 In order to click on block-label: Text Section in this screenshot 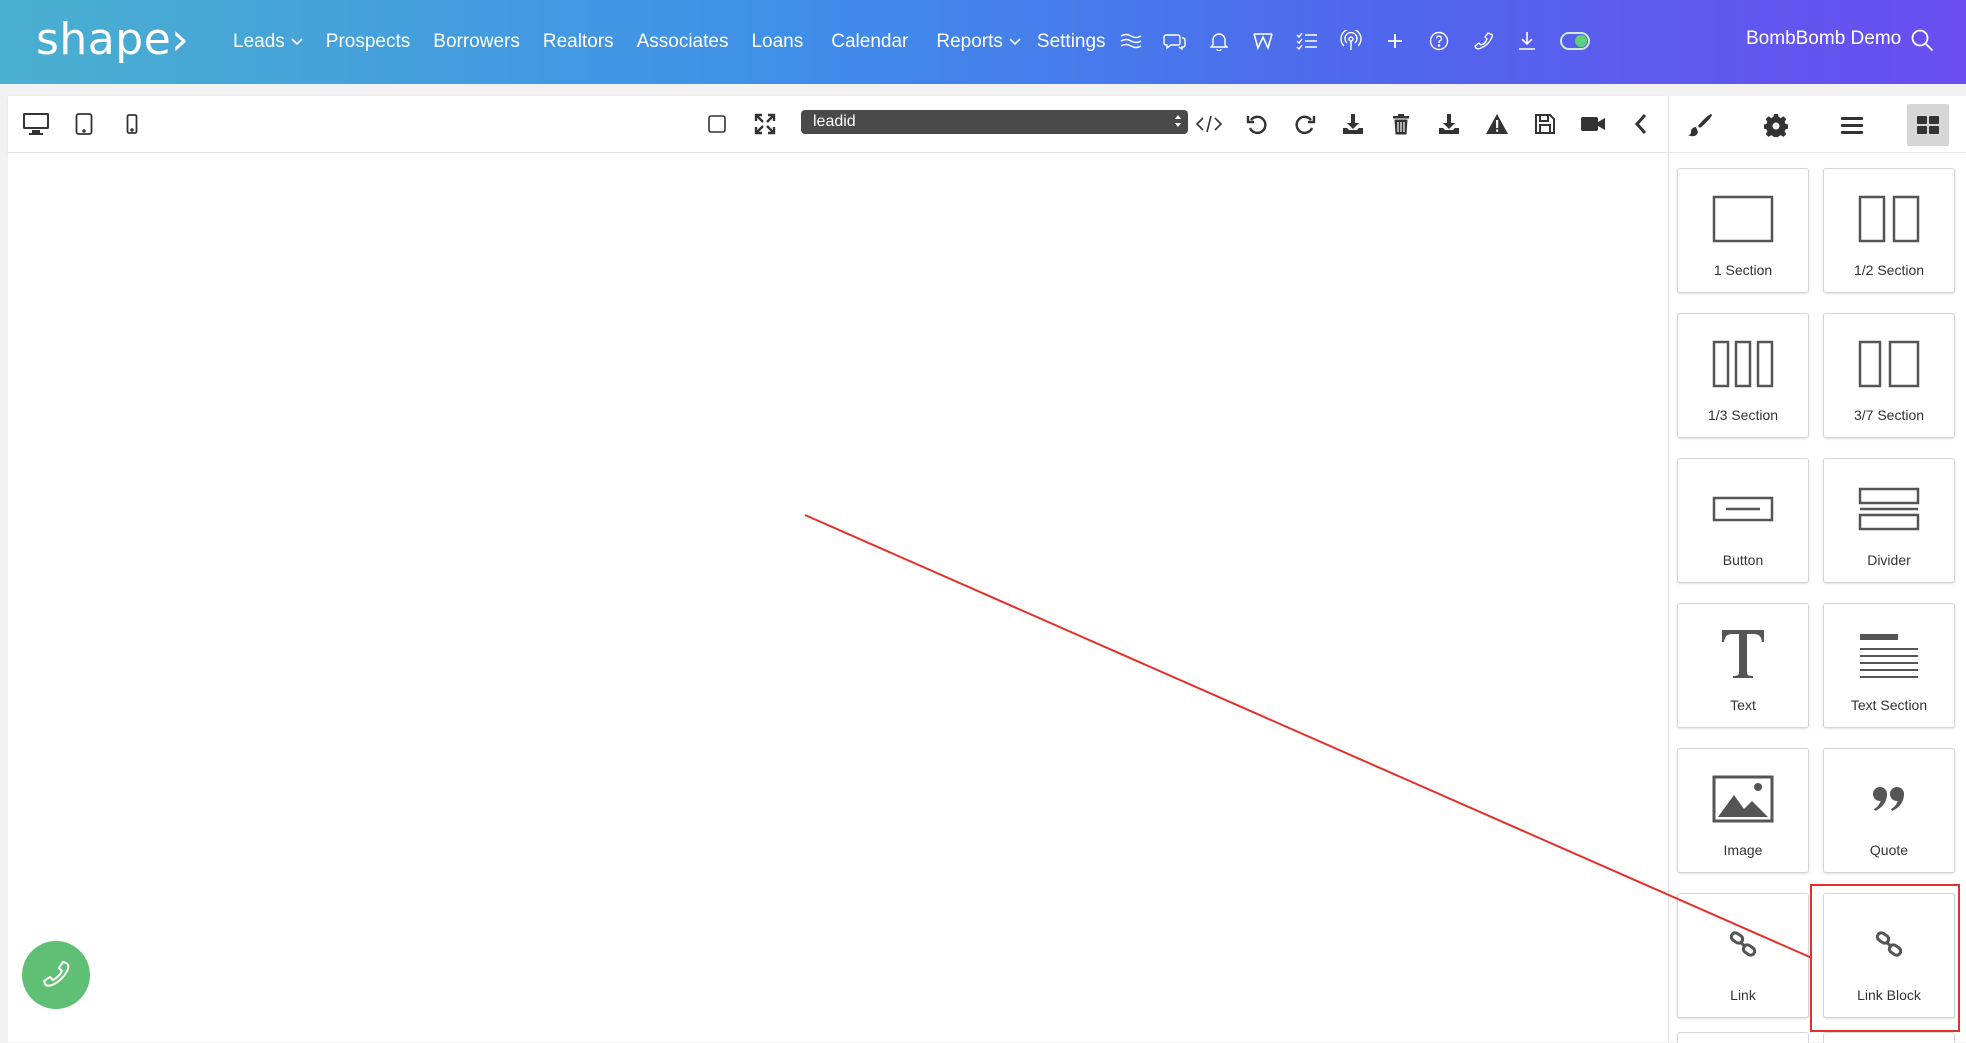, I will do `click(1889, 705)`.